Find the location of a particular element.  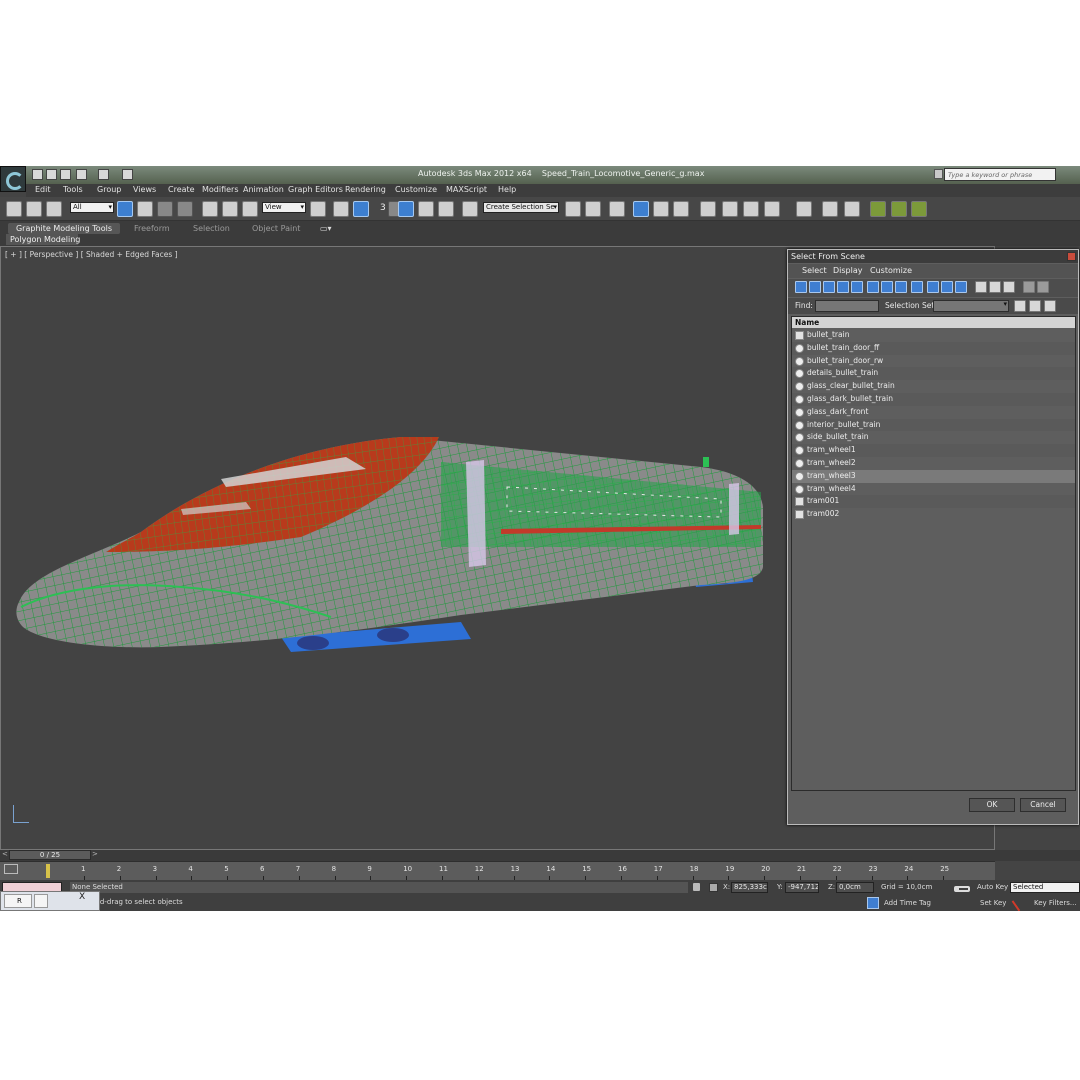

time-slider-prev: < is located at coordinates (5, 854).